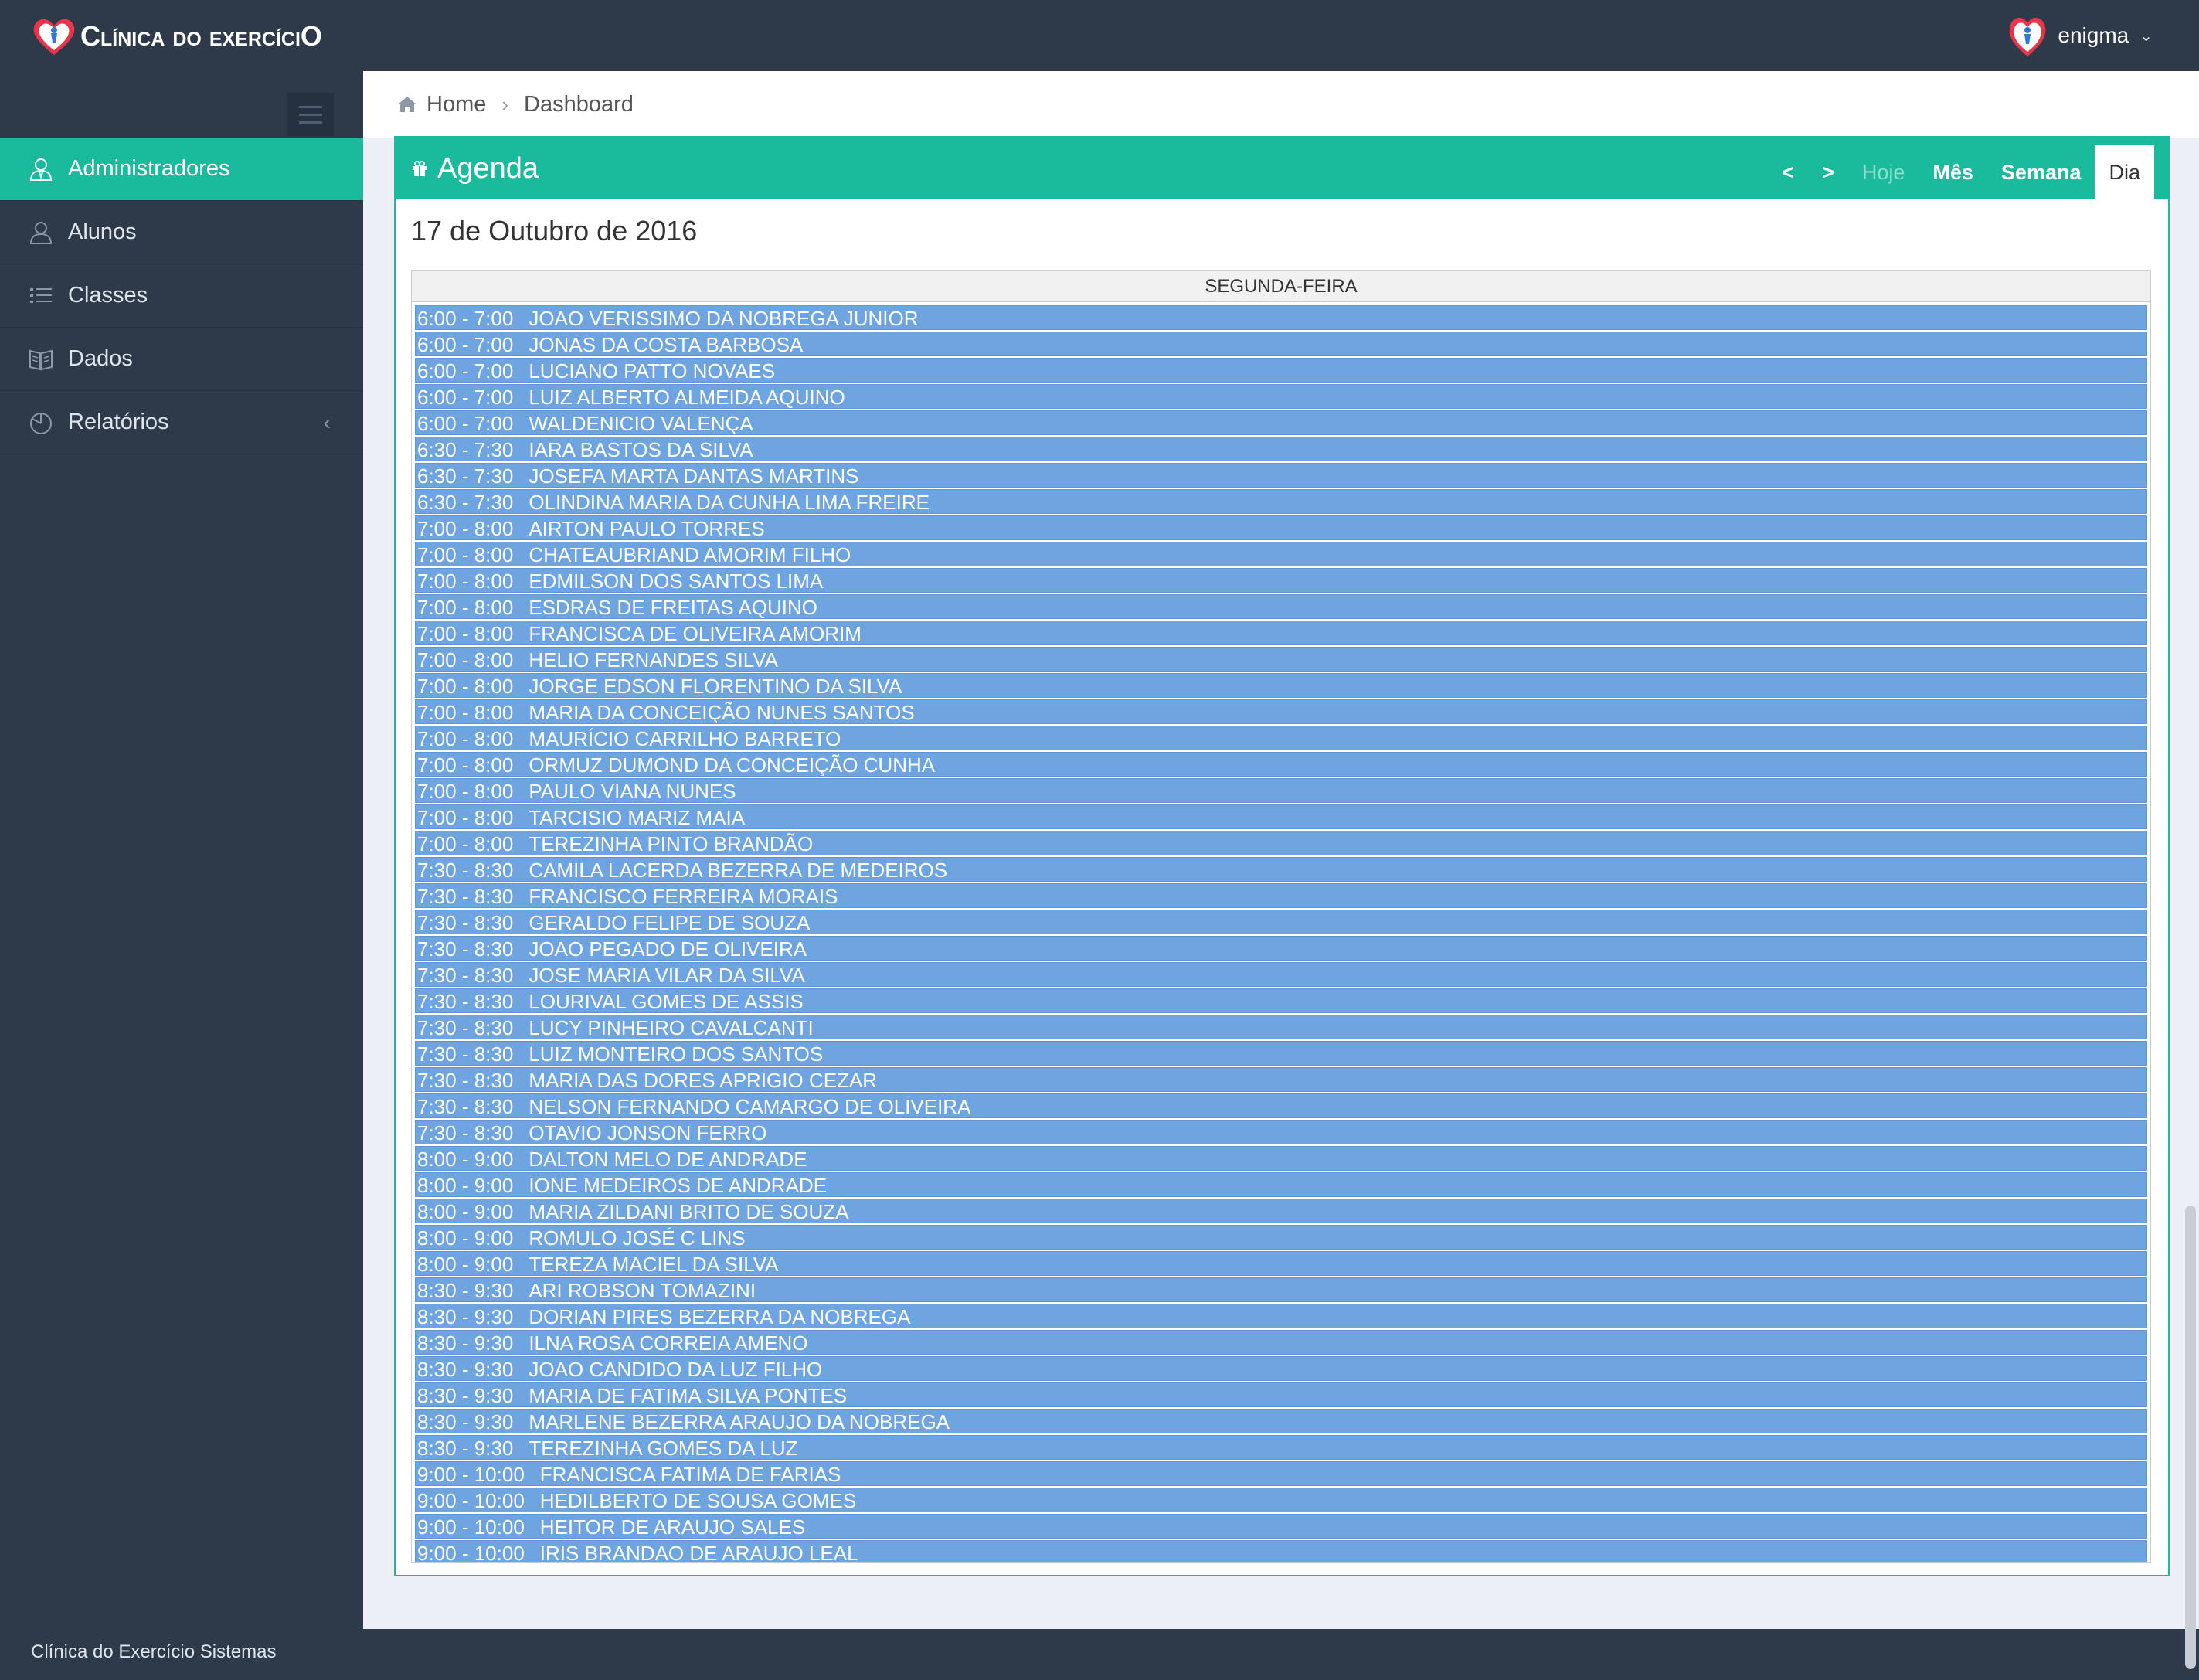  What do you see at coordinates (2041, 172) in the screenshot?
I see `week-view-button: Semana` at bounding box center [2041, 172].